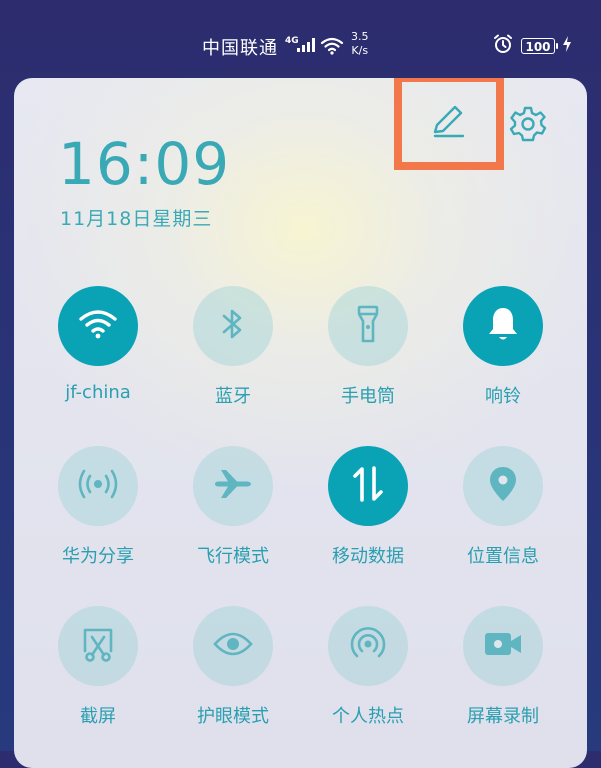 This screenshot has height=768, width=601. I want to click on wifi-icon, so click(98, 326).